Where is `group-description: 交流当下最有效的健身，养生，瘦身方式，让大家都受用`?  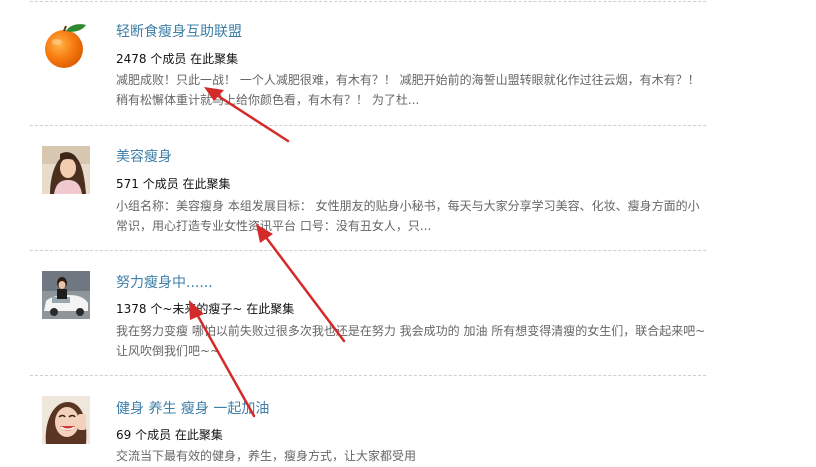 group-description: 交流当下最有效的健身，养生，瘦身方式，让大家都受用 is located at coordinates (266, 456).